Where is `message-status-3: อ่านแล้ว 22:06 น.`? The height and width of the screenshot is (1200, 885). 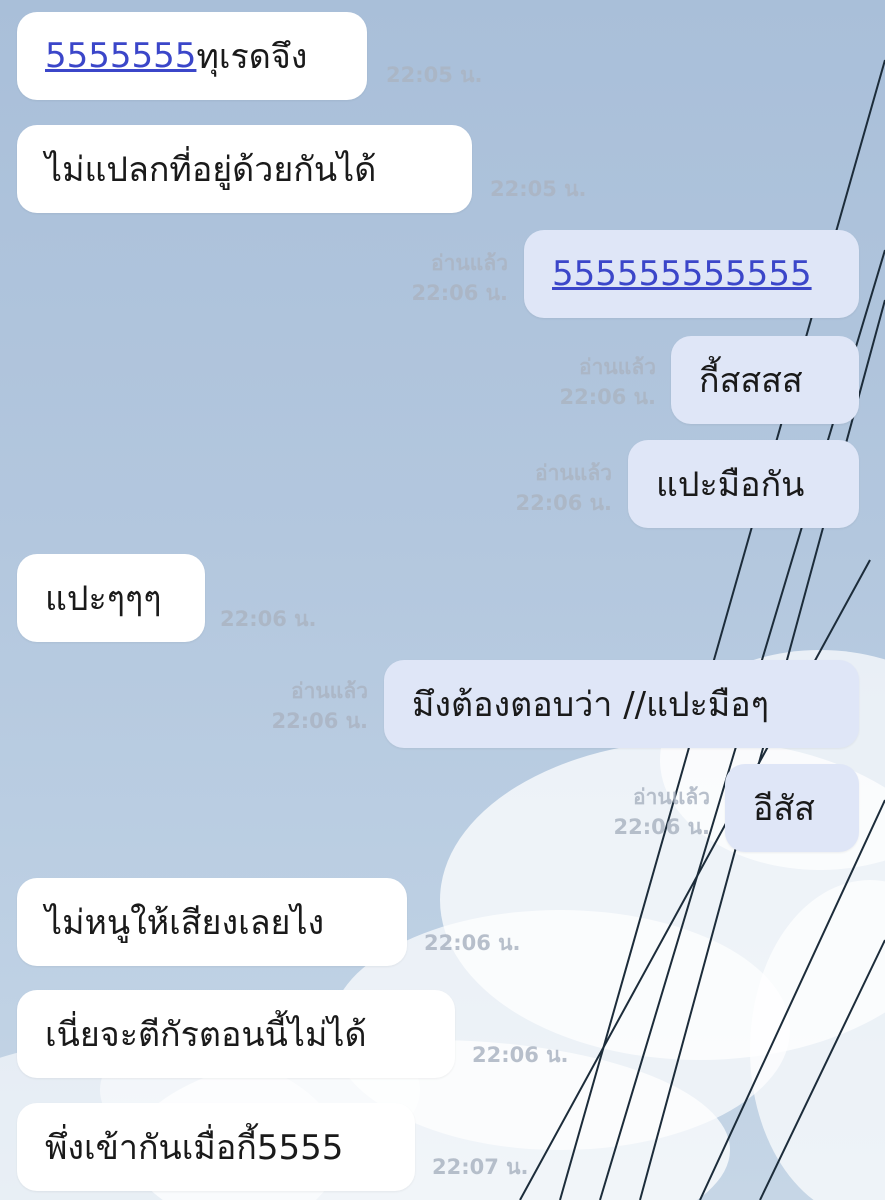 message-status-3: อ่านแล้ว 22:06 น. is located at coordinates (460, 278).